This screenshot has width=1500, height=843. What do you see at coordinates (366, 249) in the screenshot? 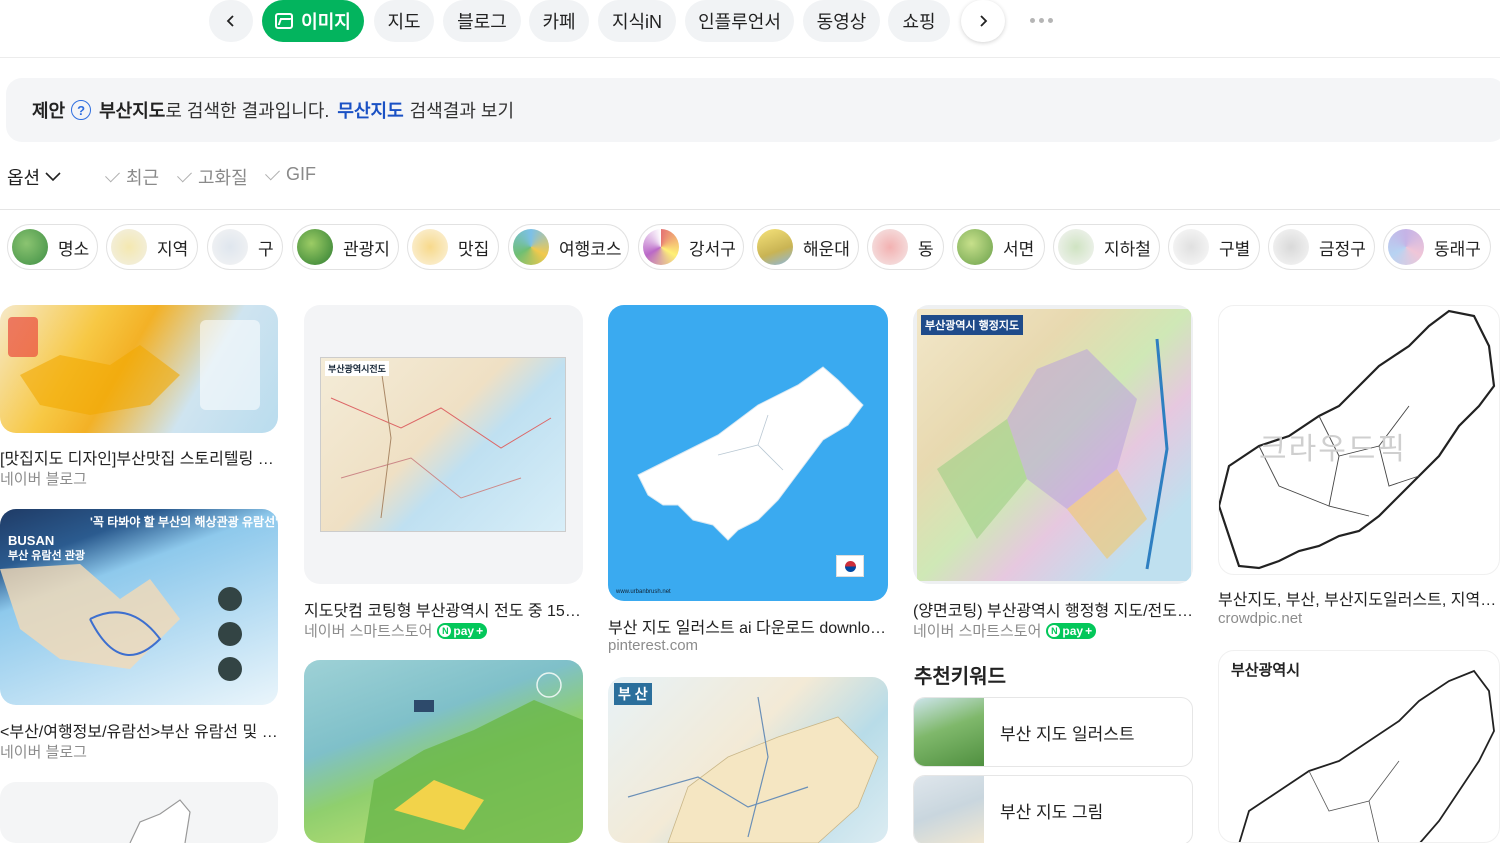
I see `chip-label: 관광지` at bounding box center [366, 249].